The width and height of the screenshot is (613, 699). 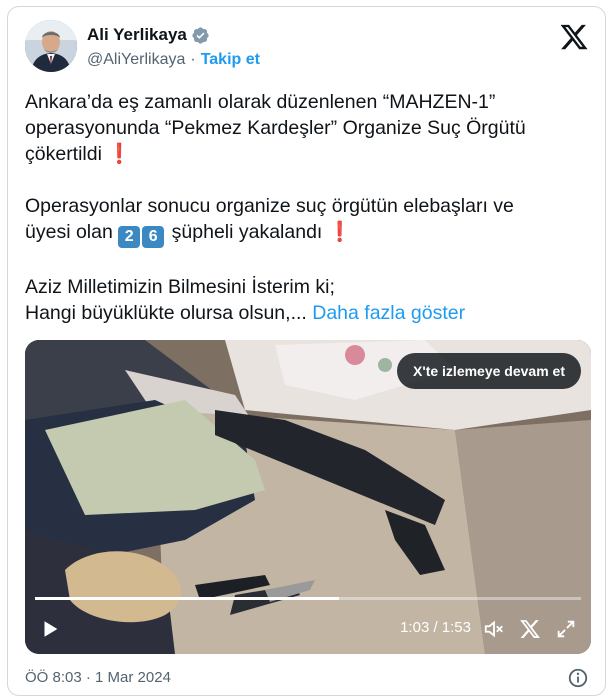 I want to click on display-name: Ali Yerlikaya, so click(x=137, y=35).